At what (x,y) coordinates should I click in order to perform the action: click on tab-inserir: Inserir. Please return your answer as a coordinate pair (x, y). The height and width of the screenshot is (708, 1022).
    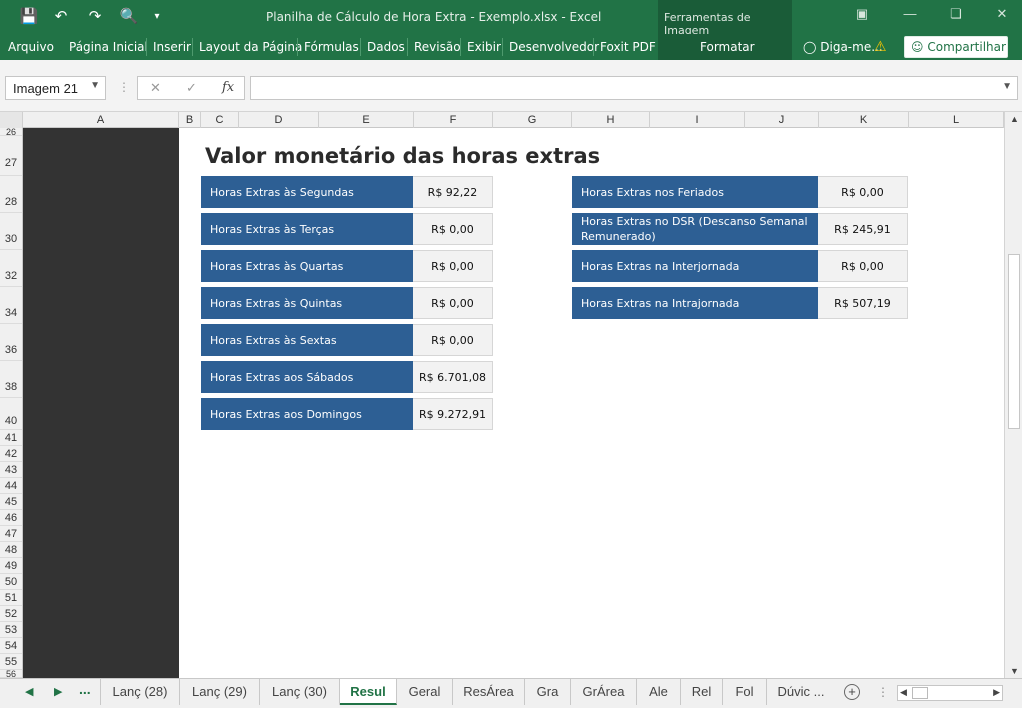
    Looking at the image, I should click on (172, 47).